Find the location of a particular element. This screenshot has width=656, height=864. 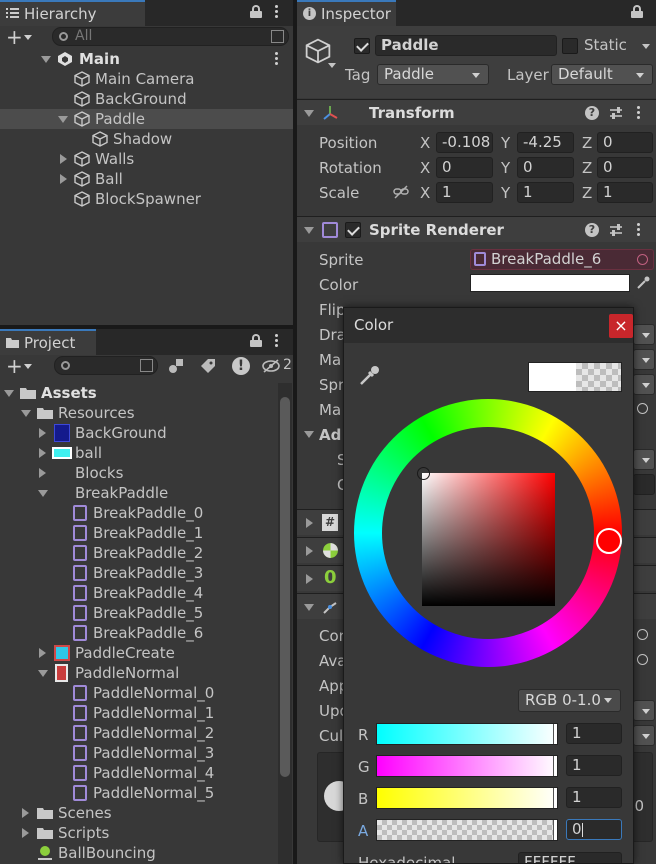

preset-icon is located at coordinates (616, 113).